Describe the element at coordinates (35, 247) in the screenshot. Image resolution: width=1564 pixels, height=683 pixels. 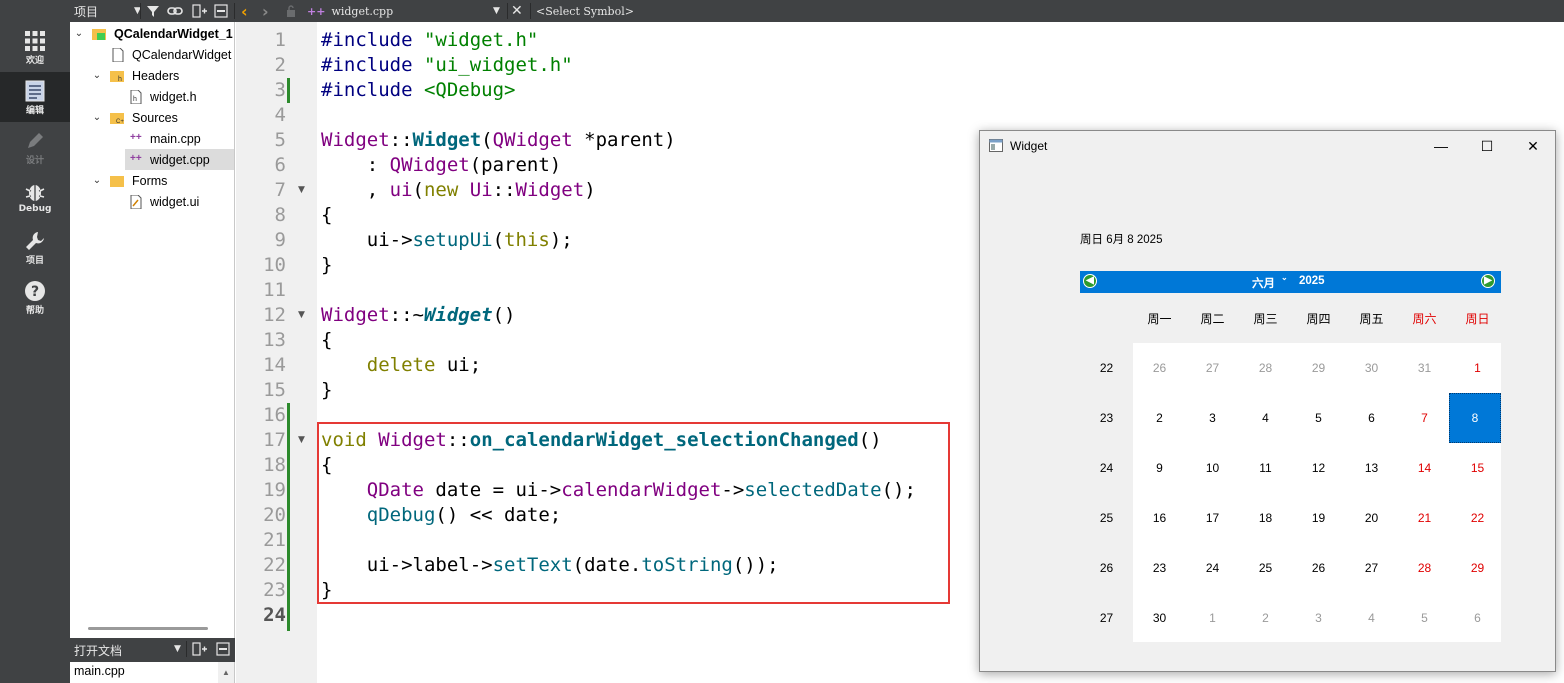
I see `mode-projects: 项目` at that location.